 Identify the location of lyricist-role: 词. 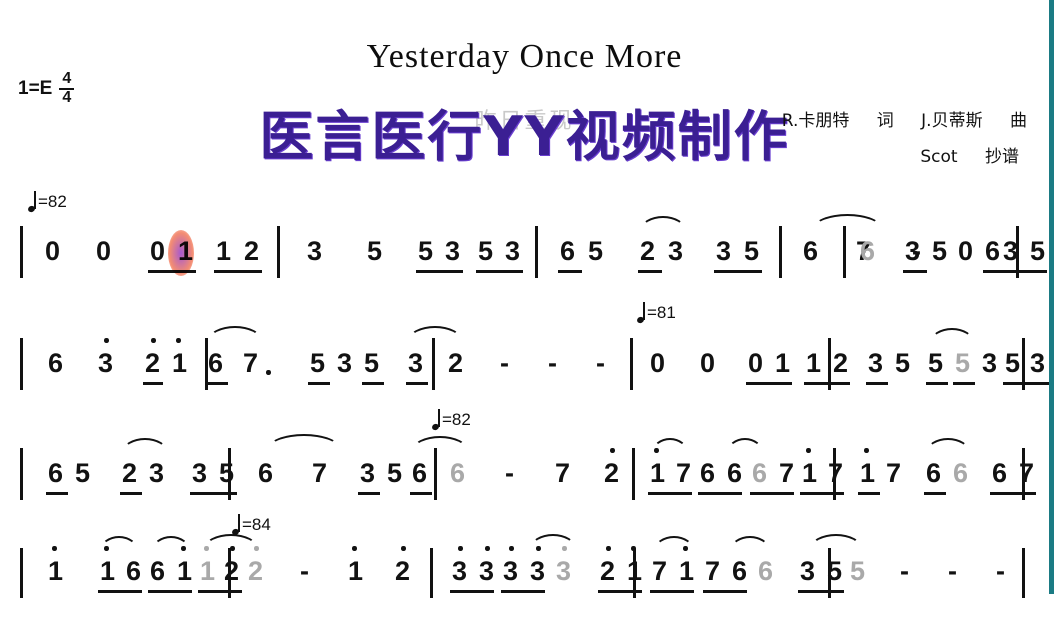
(885, 121).